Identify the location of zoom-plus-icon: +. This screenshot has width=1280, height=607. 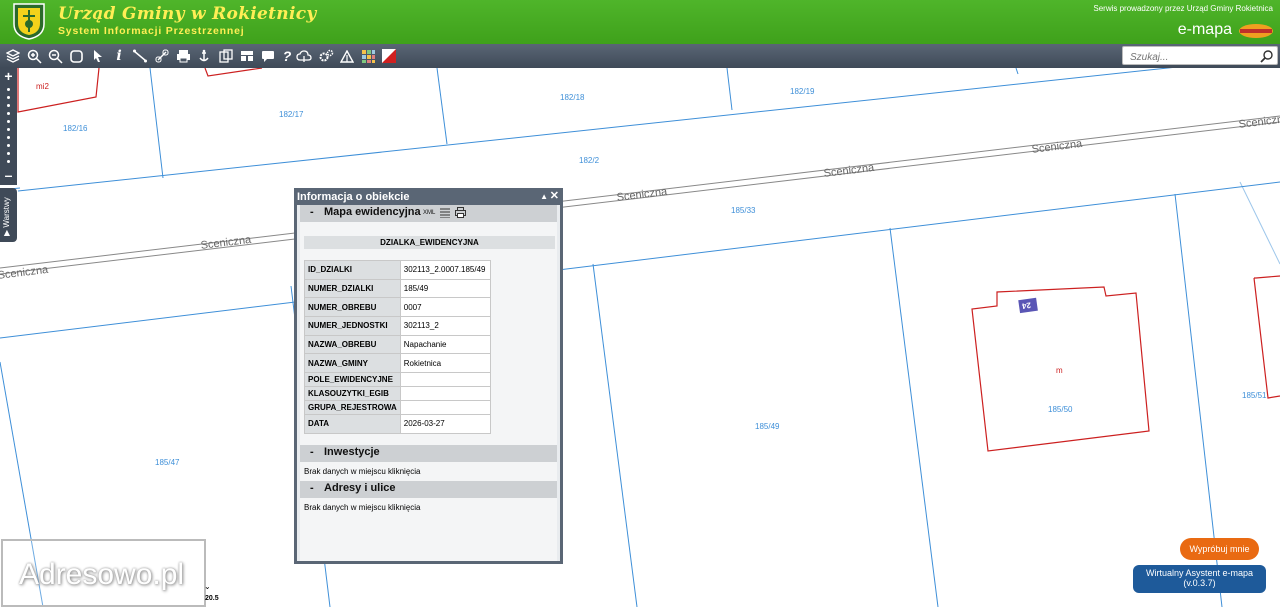
(8, 76).